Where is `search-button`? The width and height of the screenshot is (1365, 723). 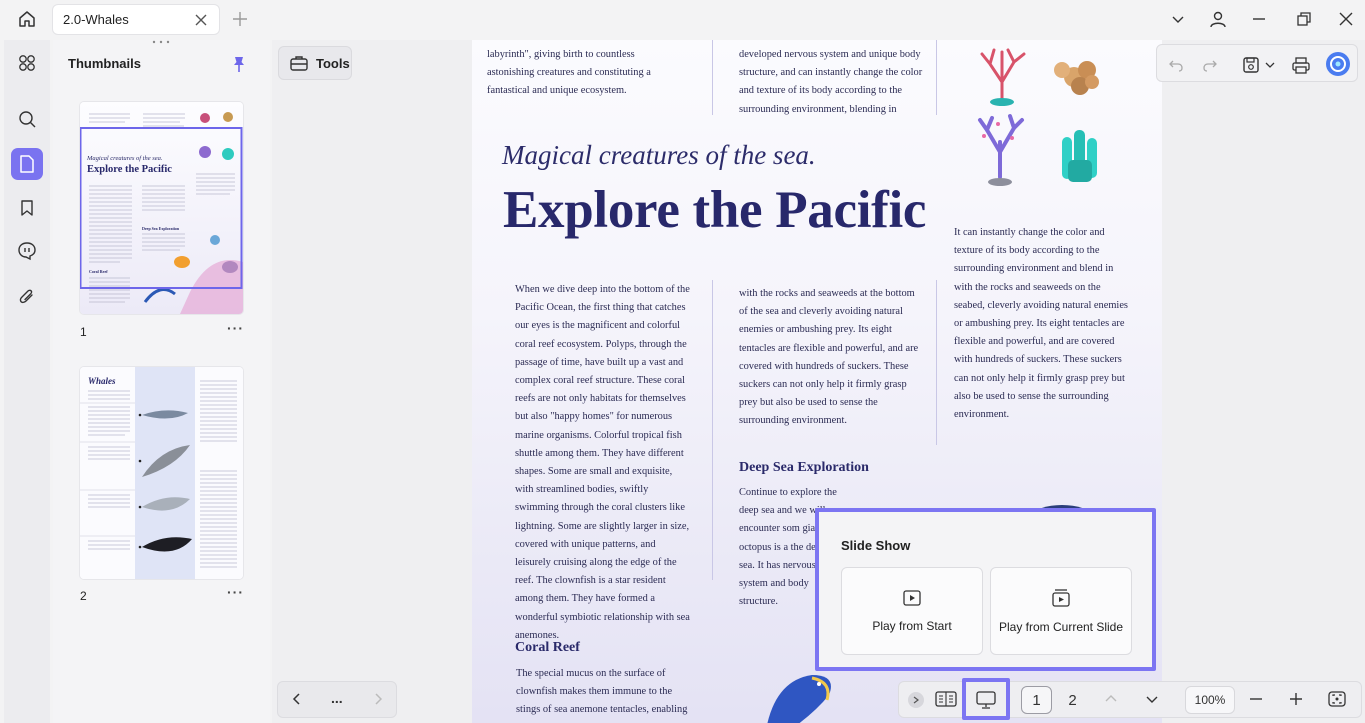 search-button is located at coordinates (27, 119).